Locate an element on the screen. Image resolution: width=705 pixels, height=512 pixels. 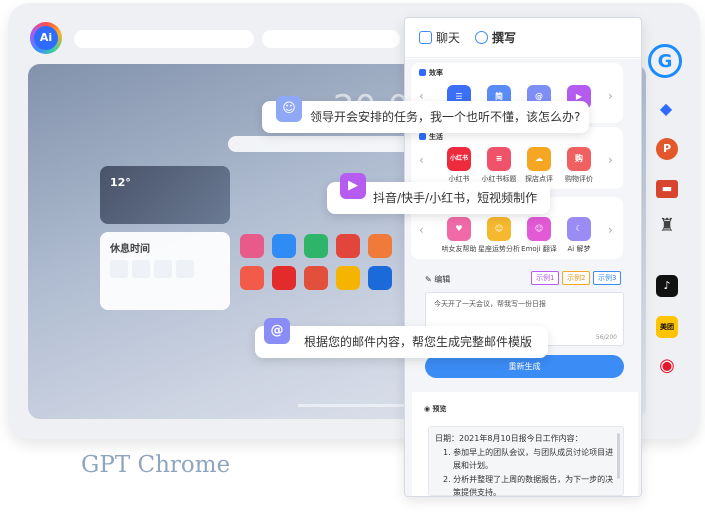
category-title: 效率 is located at coordinates (431, 73).